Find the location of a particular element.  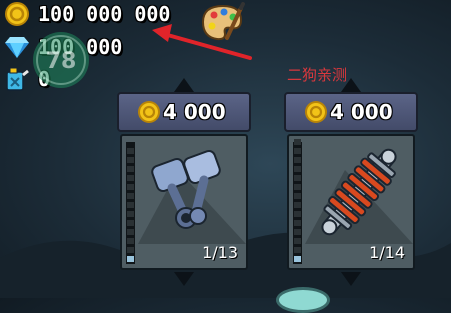

annotation-arrow is located at coordinates (202, 42).